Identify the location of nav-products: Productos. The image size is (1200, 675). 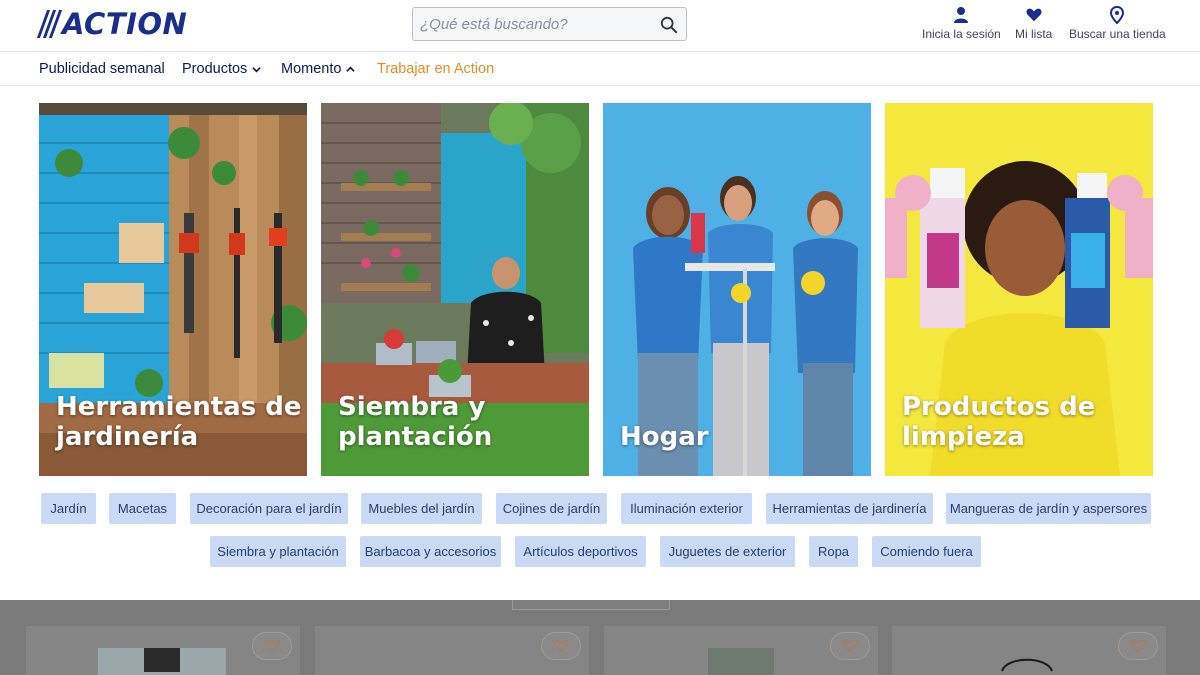
(221, 69).